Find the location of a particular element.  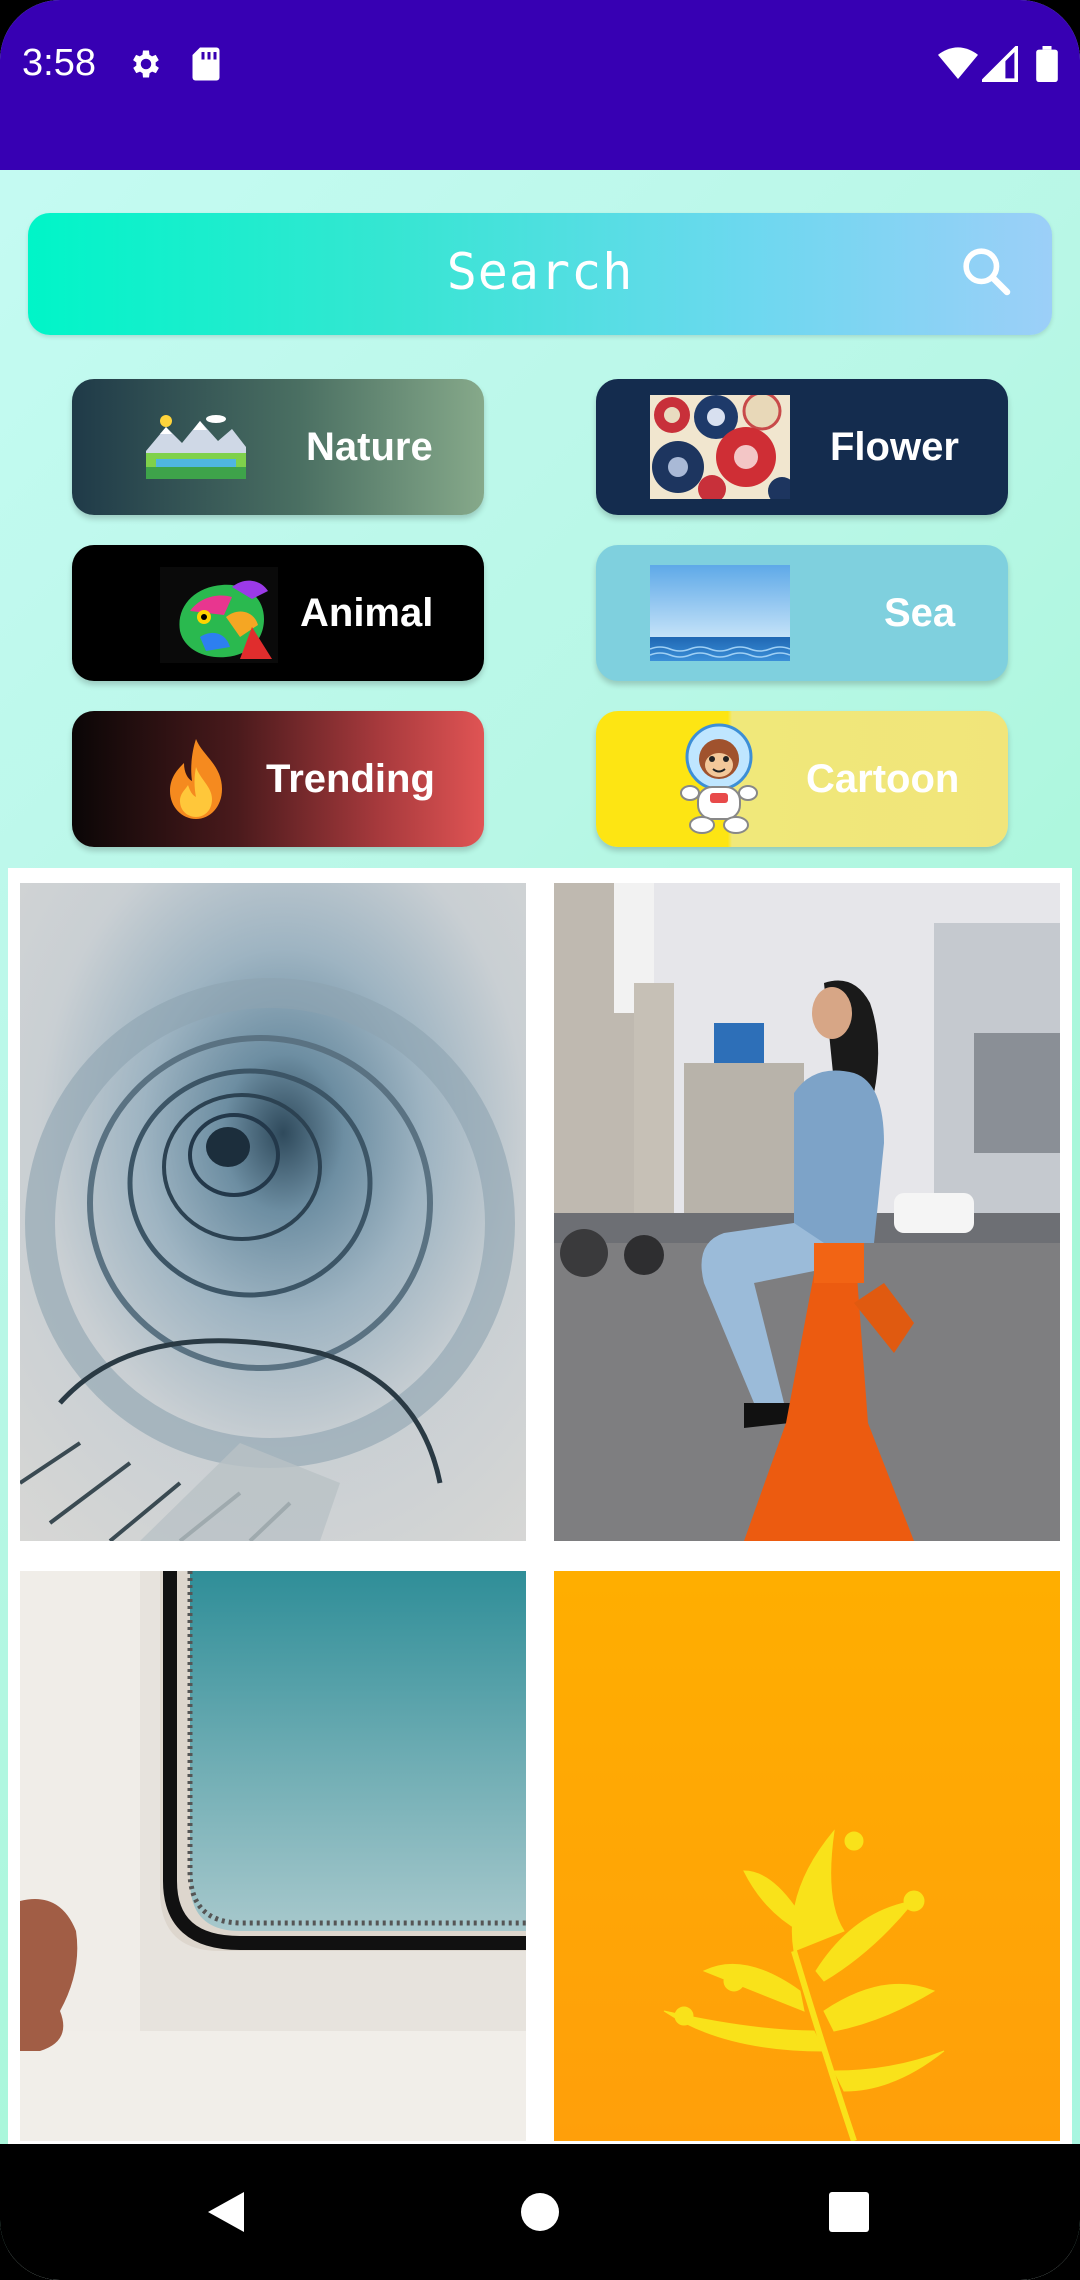

category-label: Sea is located at coordinates (920, 613).